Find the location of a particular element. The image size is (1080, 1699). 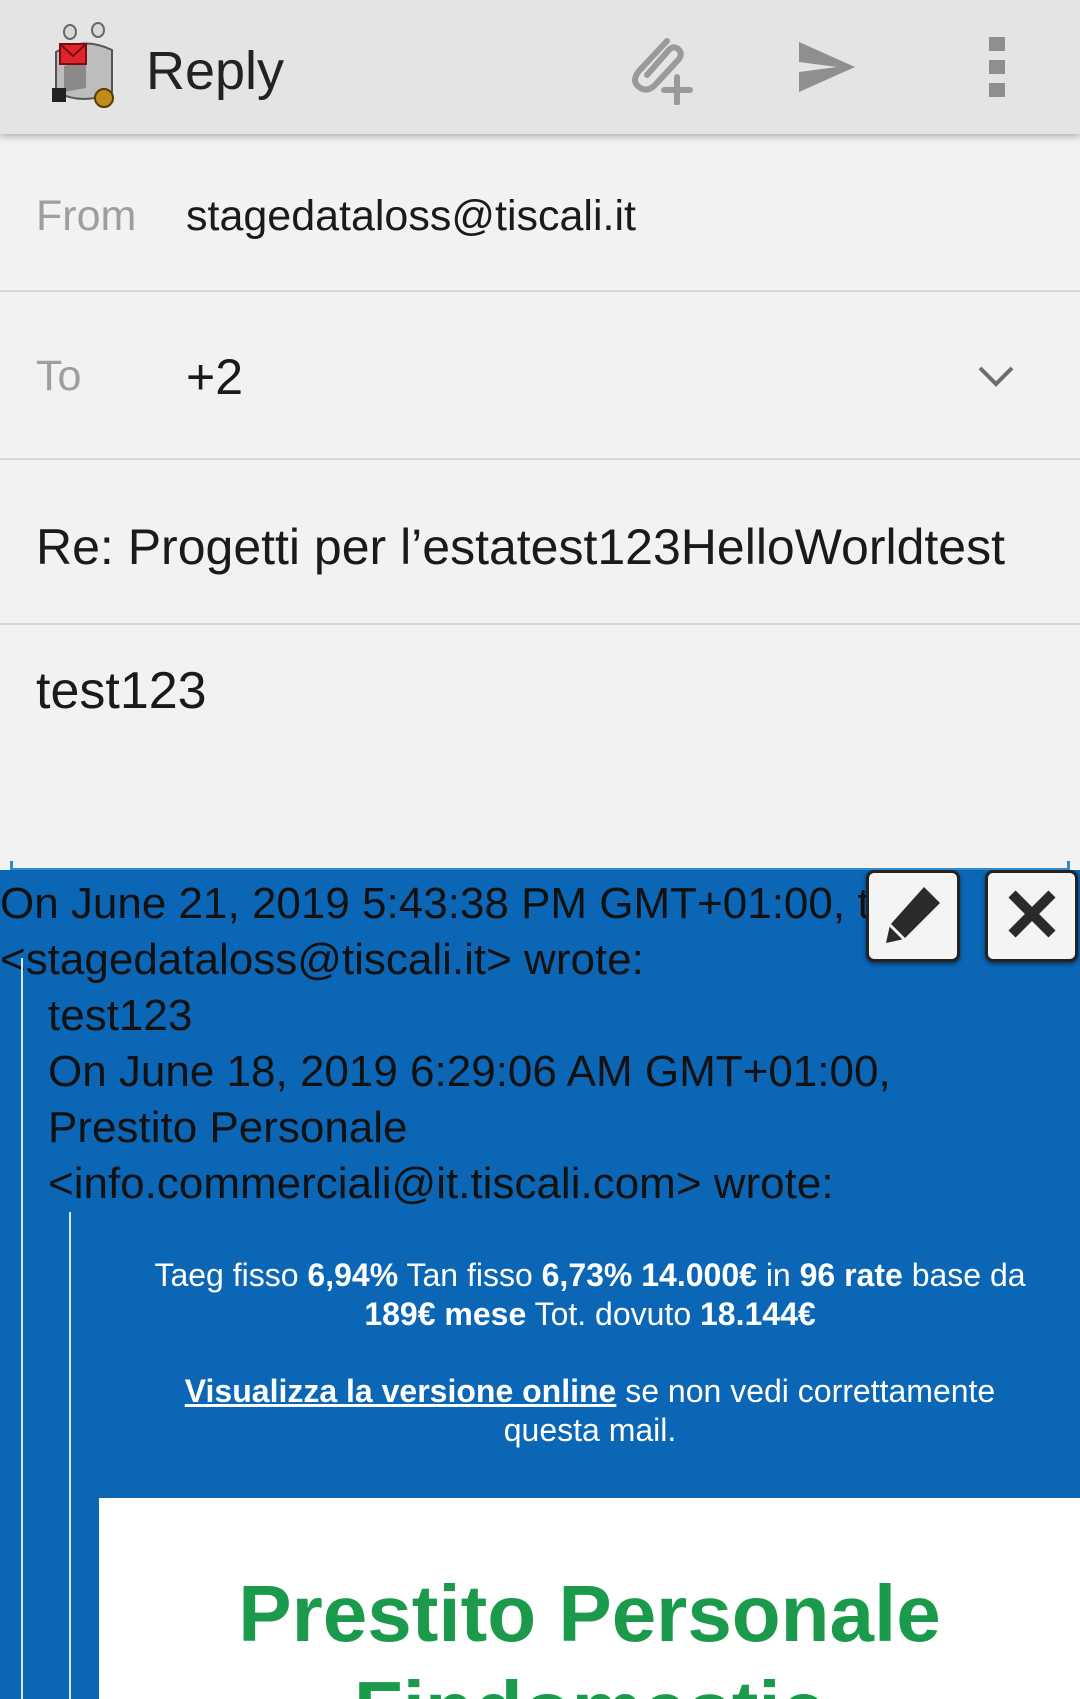

top-app-bar: Reply is located at coordinates (540, 67).